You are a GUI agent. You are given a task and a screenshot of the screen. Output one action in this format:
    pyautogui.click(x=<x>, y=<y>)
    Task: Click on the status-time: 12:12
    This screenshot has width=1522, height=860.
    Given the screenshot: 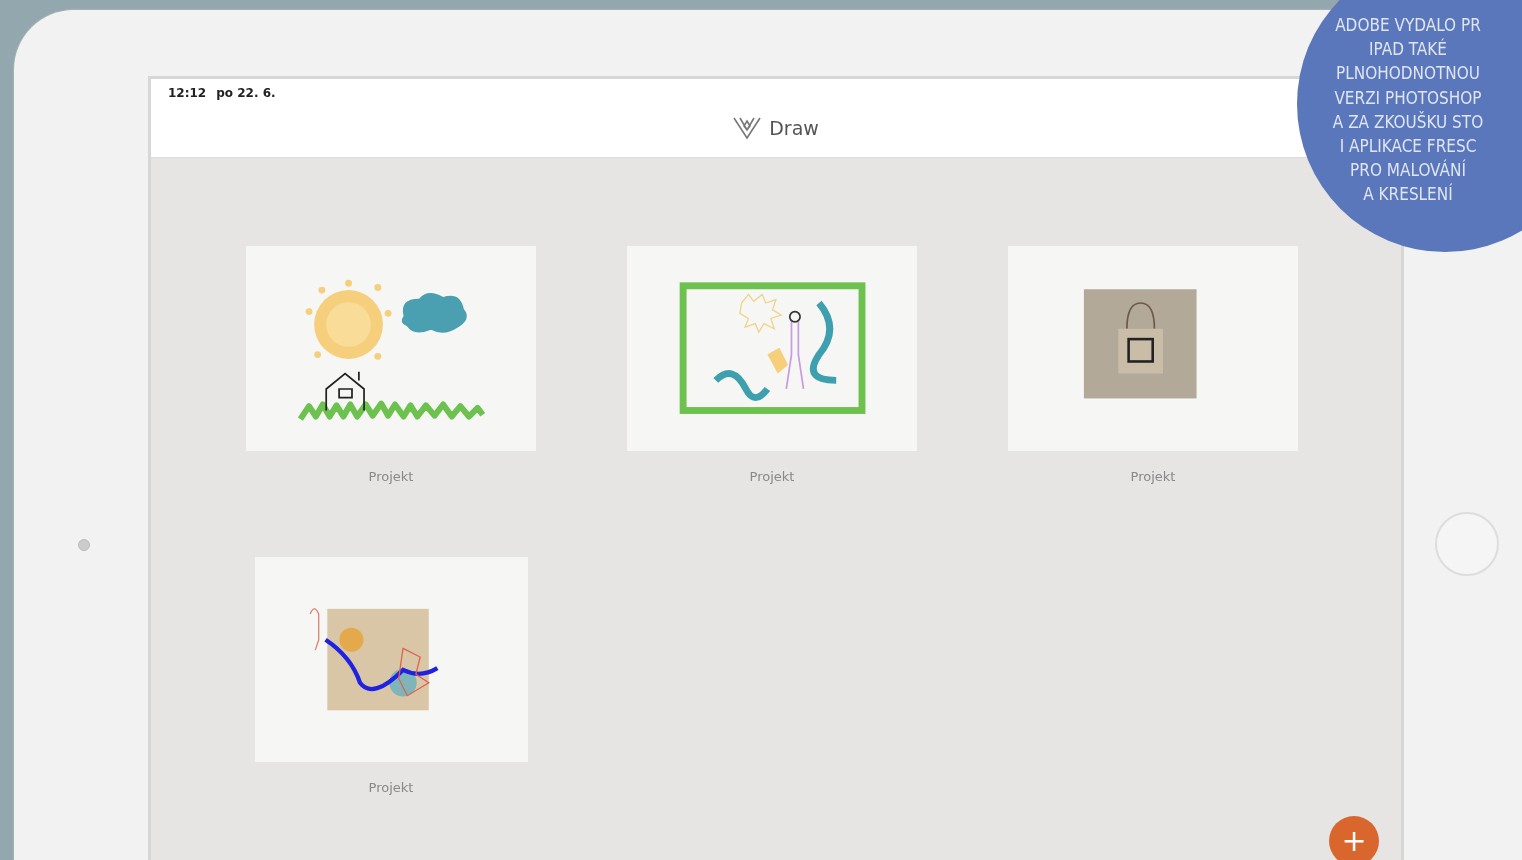 What is the action you would take?
    pyautogui.click(x=187, y=93)
    